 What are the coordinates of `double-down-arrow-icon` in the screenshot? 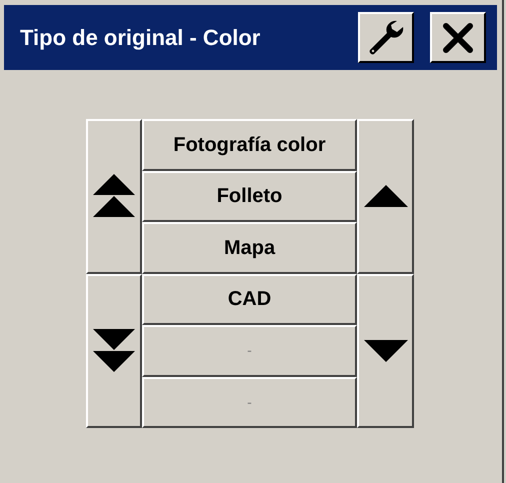 It's located at (114, 350).